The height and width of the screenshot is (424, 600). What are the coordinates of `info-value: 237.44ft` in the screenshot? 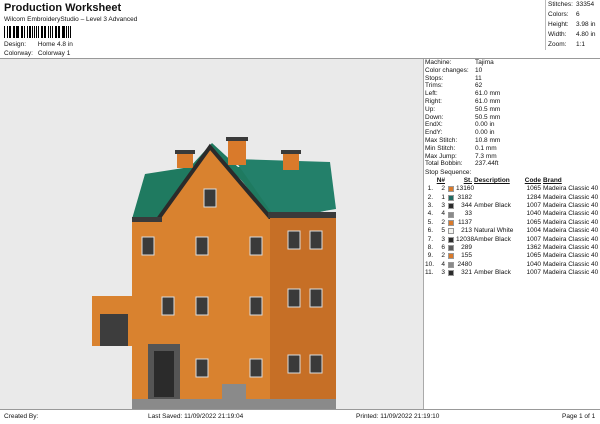 It's located at (487, 164).